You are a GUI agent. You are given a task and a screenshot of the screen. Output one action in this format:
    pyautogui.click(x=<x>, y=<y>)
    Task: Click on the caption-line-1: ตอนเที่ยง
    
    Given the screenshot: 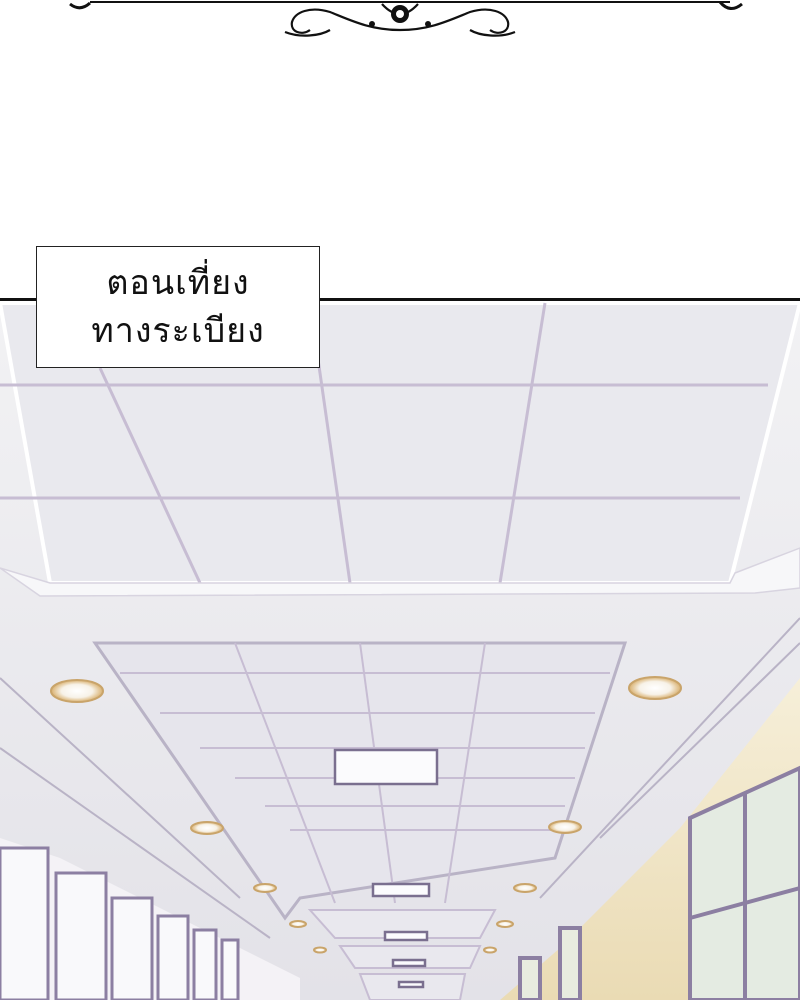 What is the action you would take?
    pyautogui.click(x=178, y=283)
    